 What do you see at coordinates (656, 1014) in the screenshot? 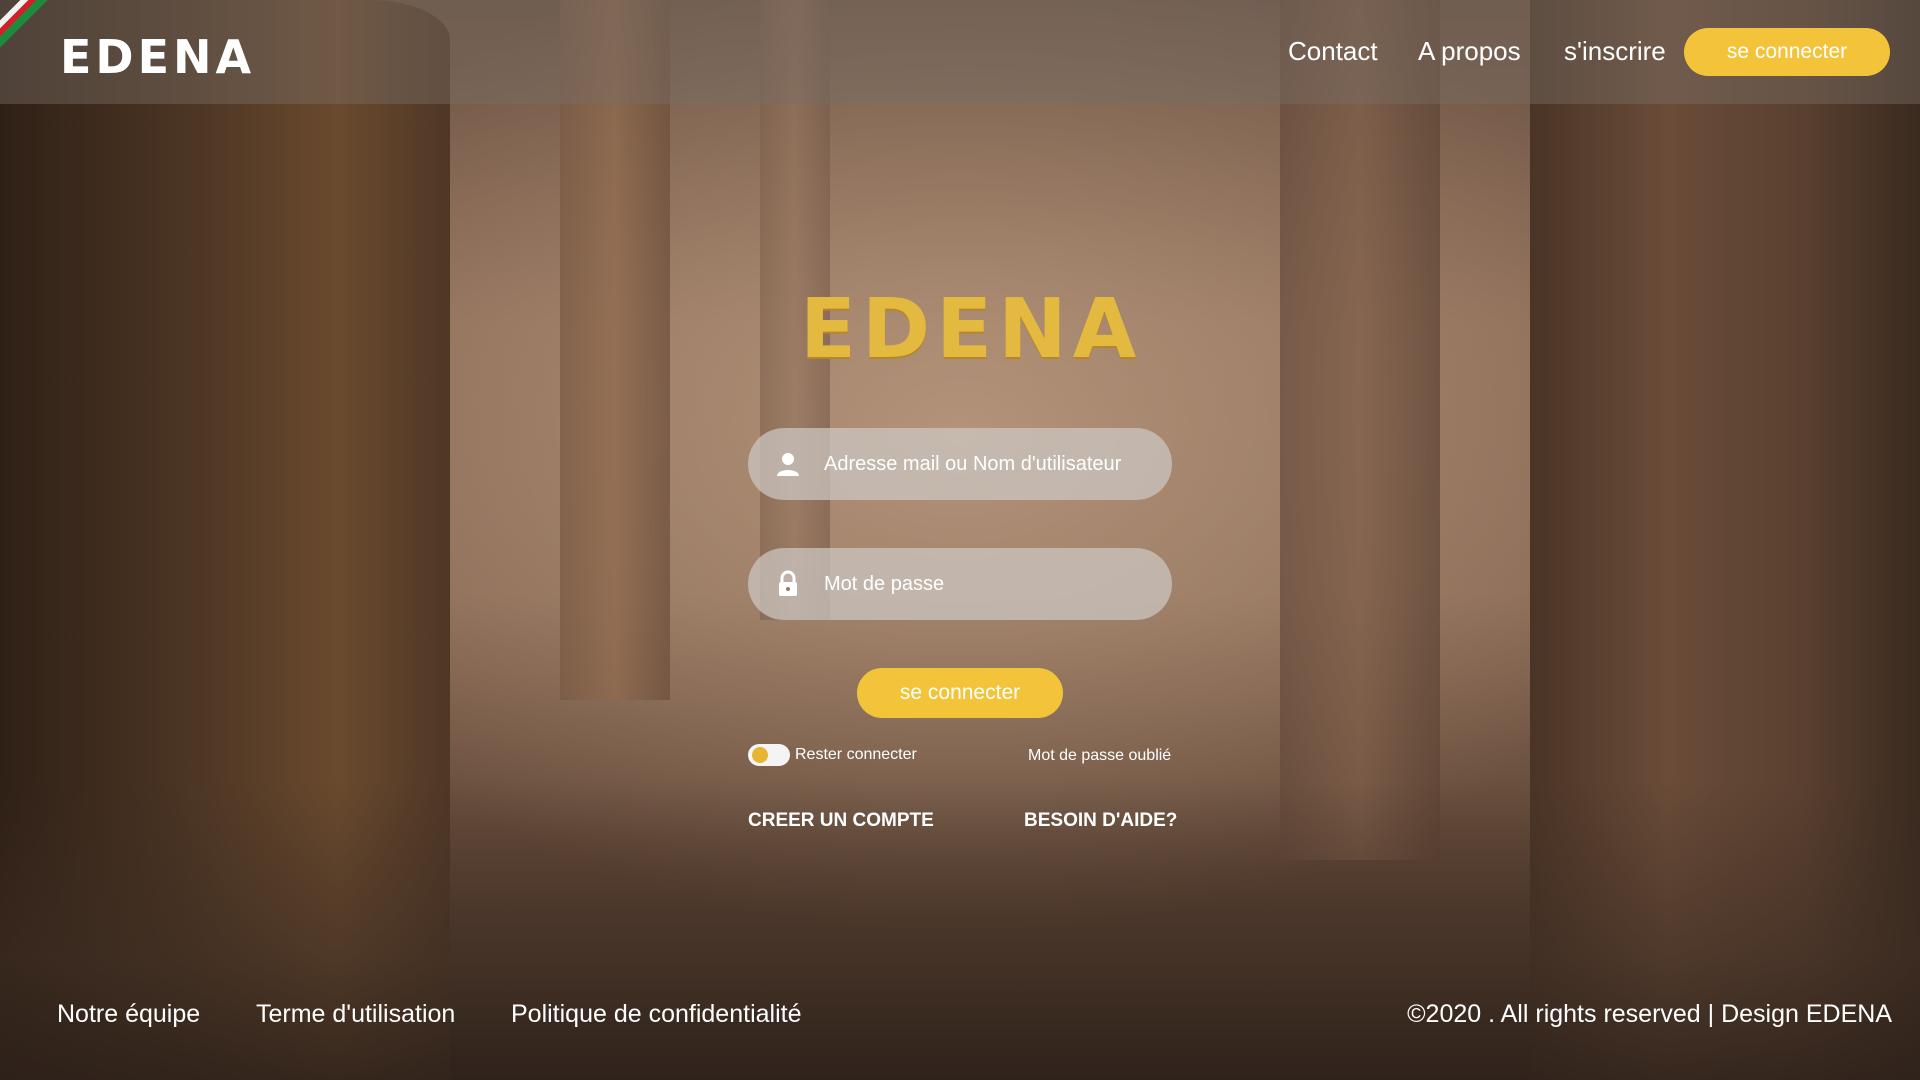
I see `footer-privacy-link: Politique de confidentialité` at bounding box center [656, 1014].